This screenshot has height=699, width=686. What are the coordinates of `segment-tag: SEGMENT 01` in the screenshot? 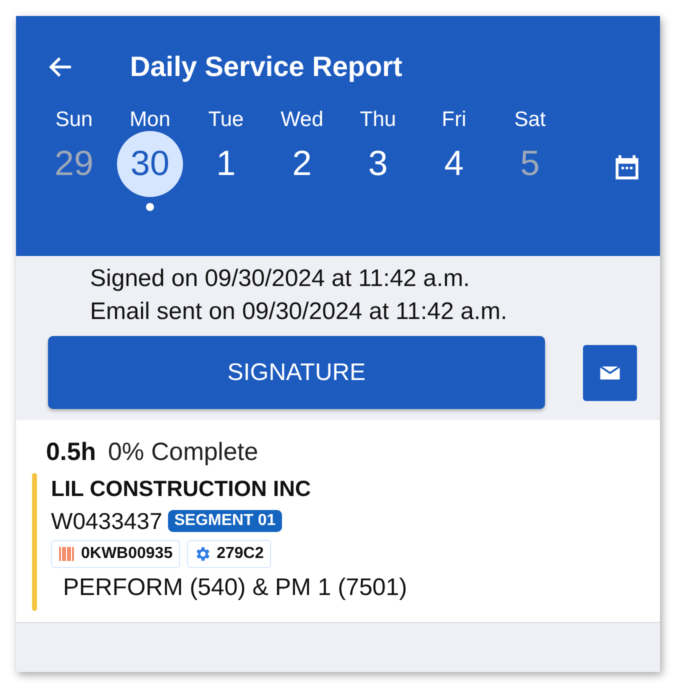 It's located at (225, 521).